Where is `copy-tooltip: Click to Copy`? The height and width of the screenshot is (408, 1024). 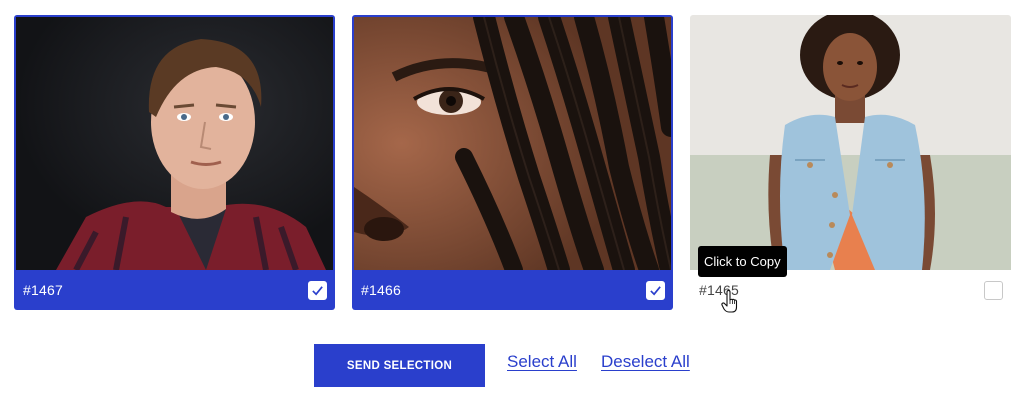 copy-tooltip: Click to Copy is located at coordinates (742, 261).